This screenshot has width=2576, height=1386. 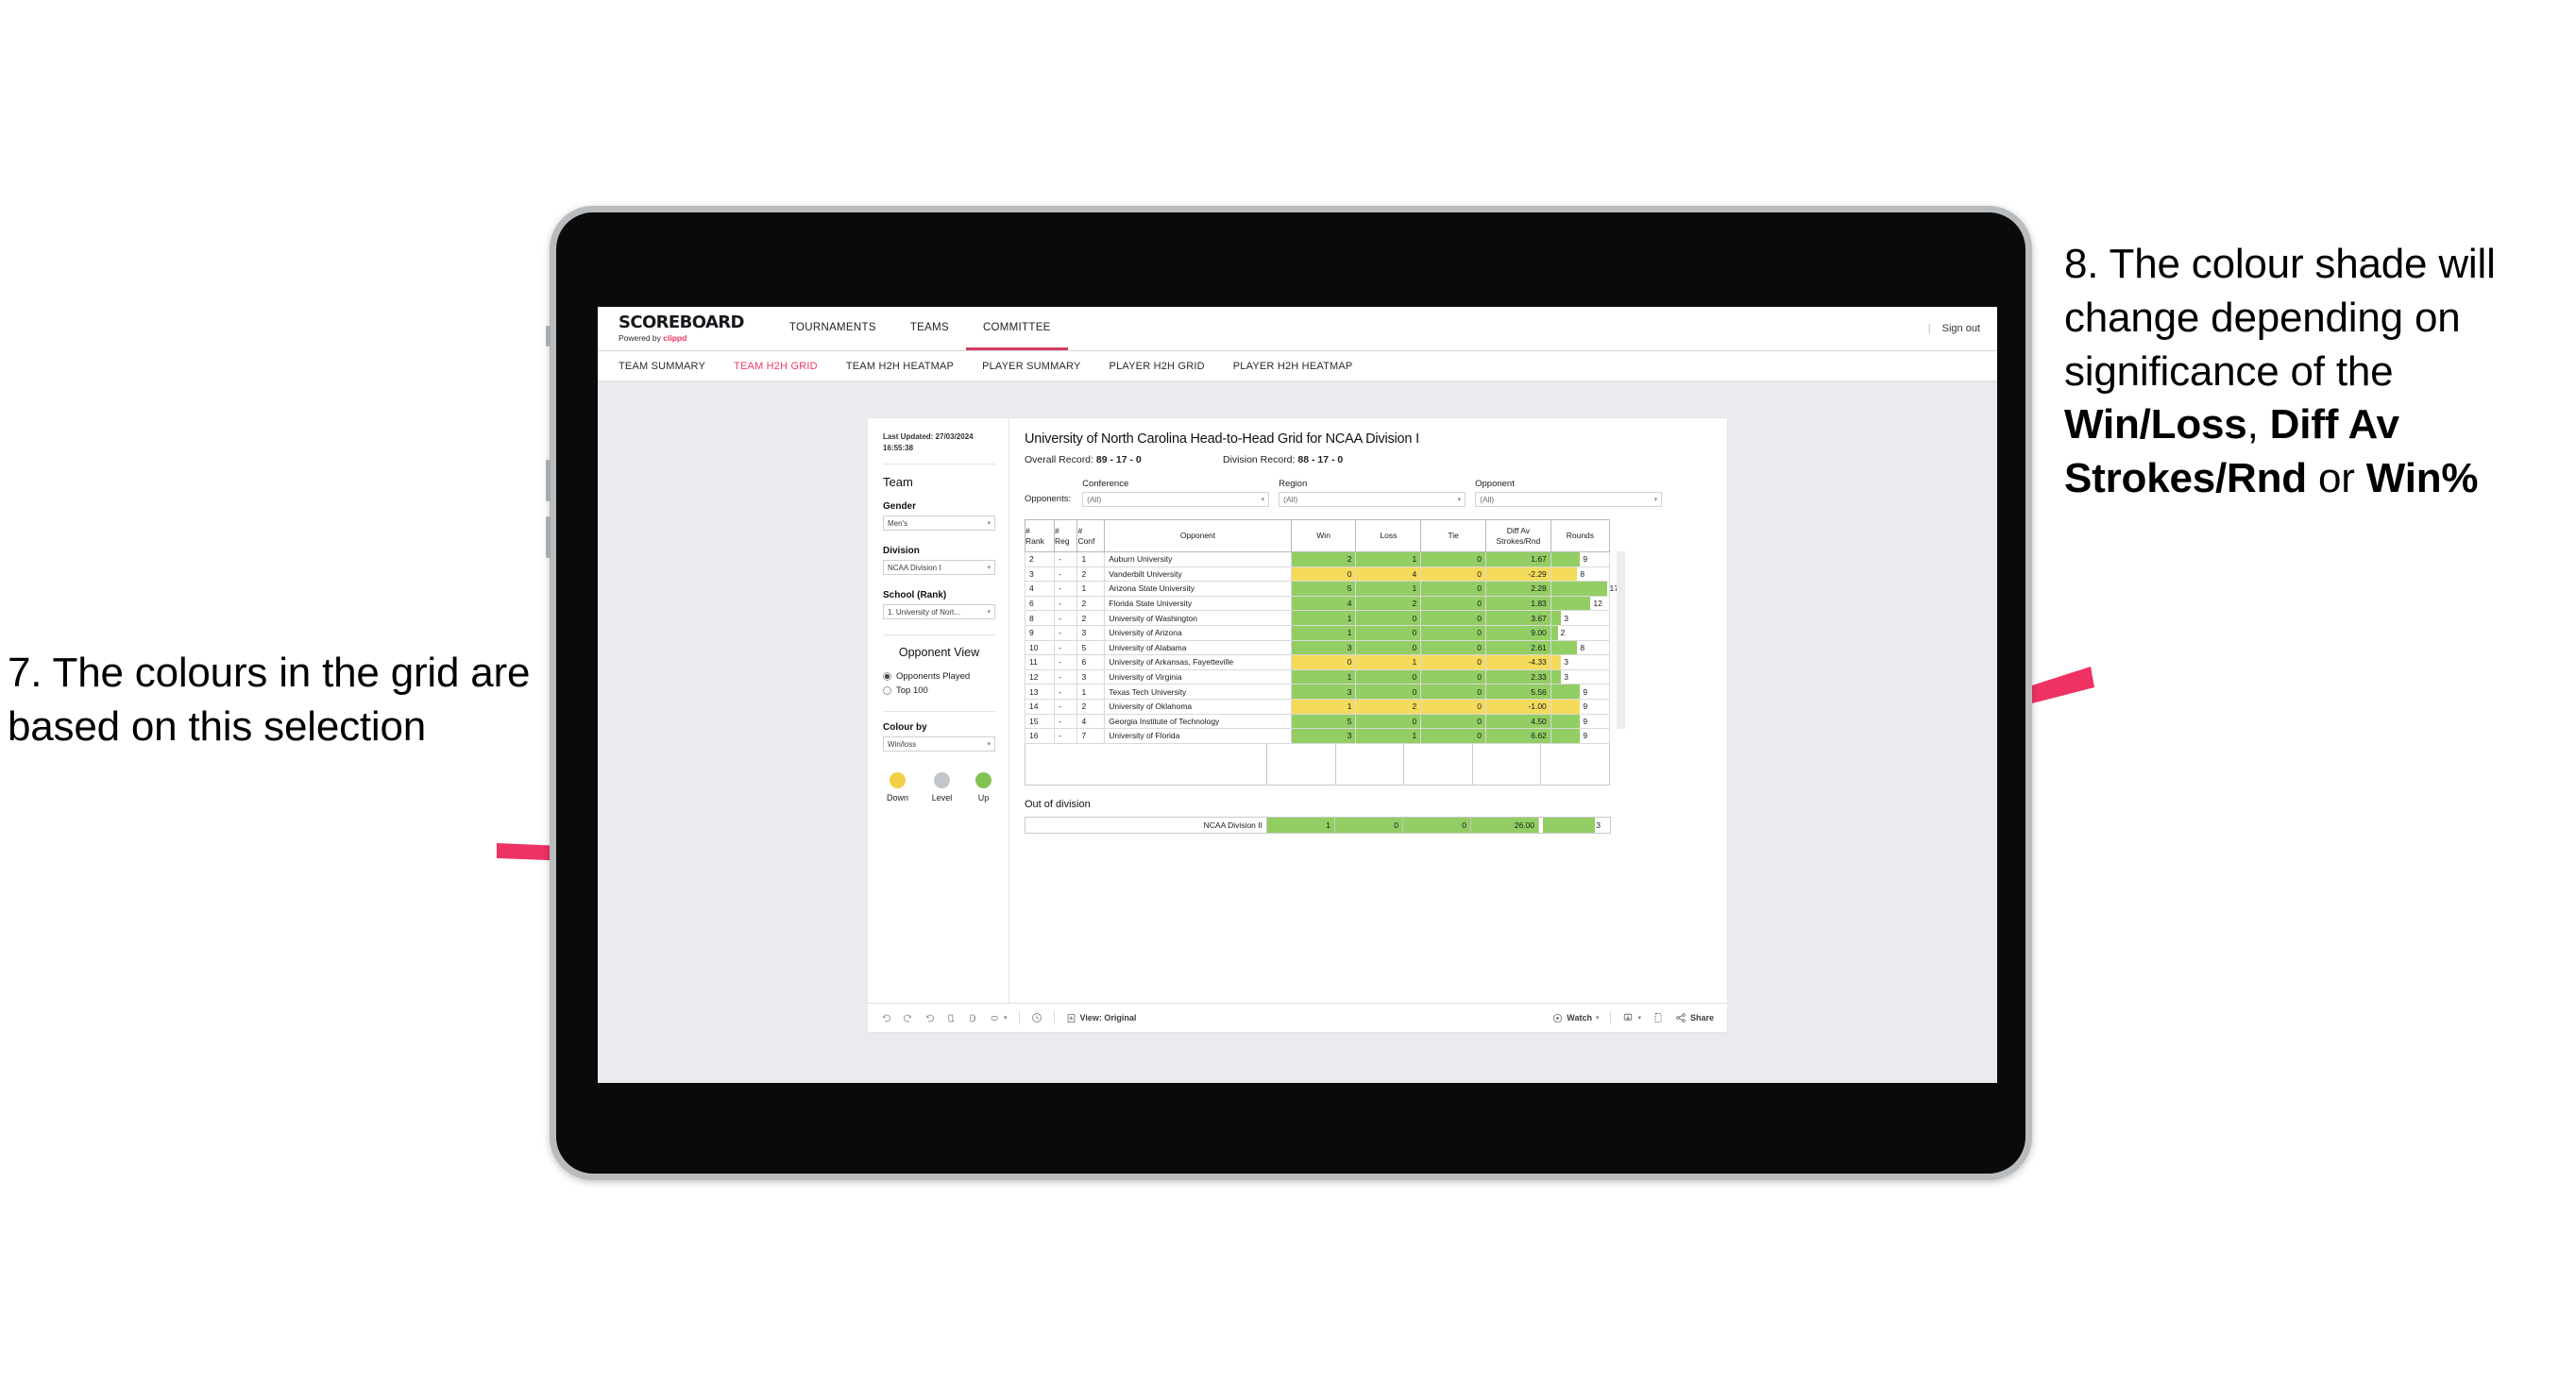 What do you see at coordinates (695, 328) in the screenshot?
I see `brand-logo: SCOREBOARD Powered by clippd` at bounding box center [695, 328].